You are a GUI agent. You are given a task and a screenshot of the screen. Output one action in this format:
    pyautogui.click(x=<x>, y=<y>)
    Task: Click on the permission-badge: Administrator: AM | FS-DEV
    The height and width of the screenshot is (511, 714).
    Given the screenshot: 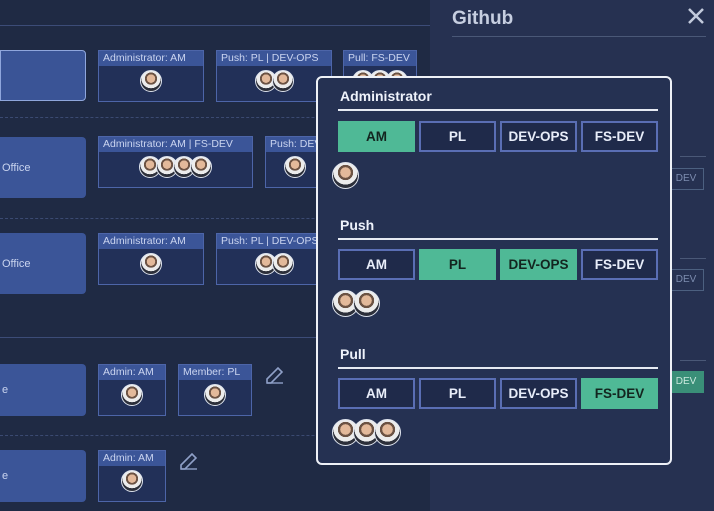 What is the action you would take?
    pyautogui.click(x=175, y=162)
    